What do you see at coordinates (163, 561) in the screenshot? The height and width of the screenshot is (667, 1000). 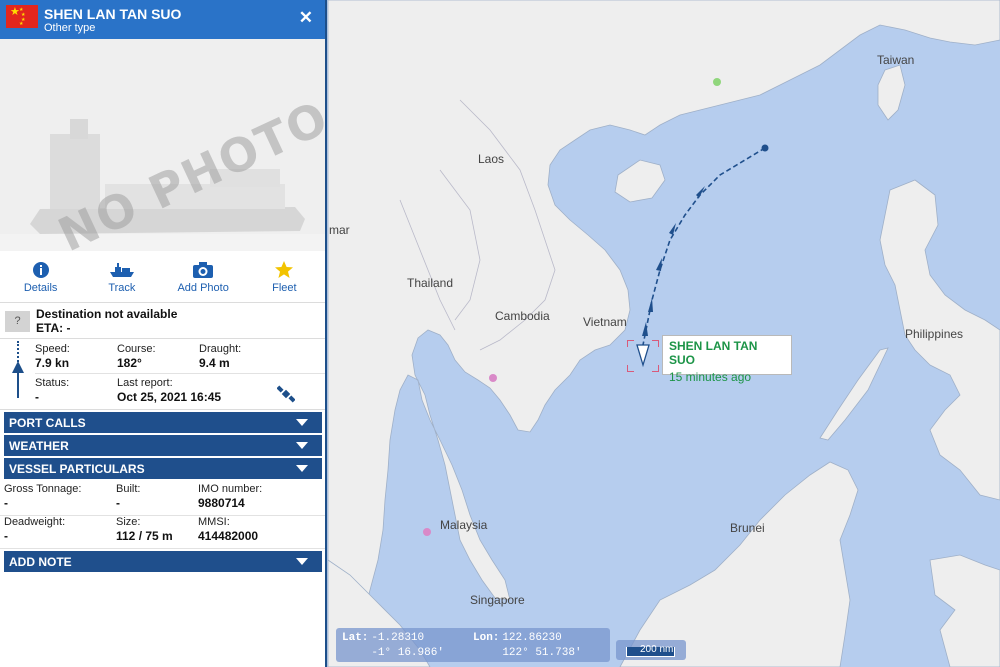 I see `add-note-section: ADD NOTE` at bounding box center [163, 561].